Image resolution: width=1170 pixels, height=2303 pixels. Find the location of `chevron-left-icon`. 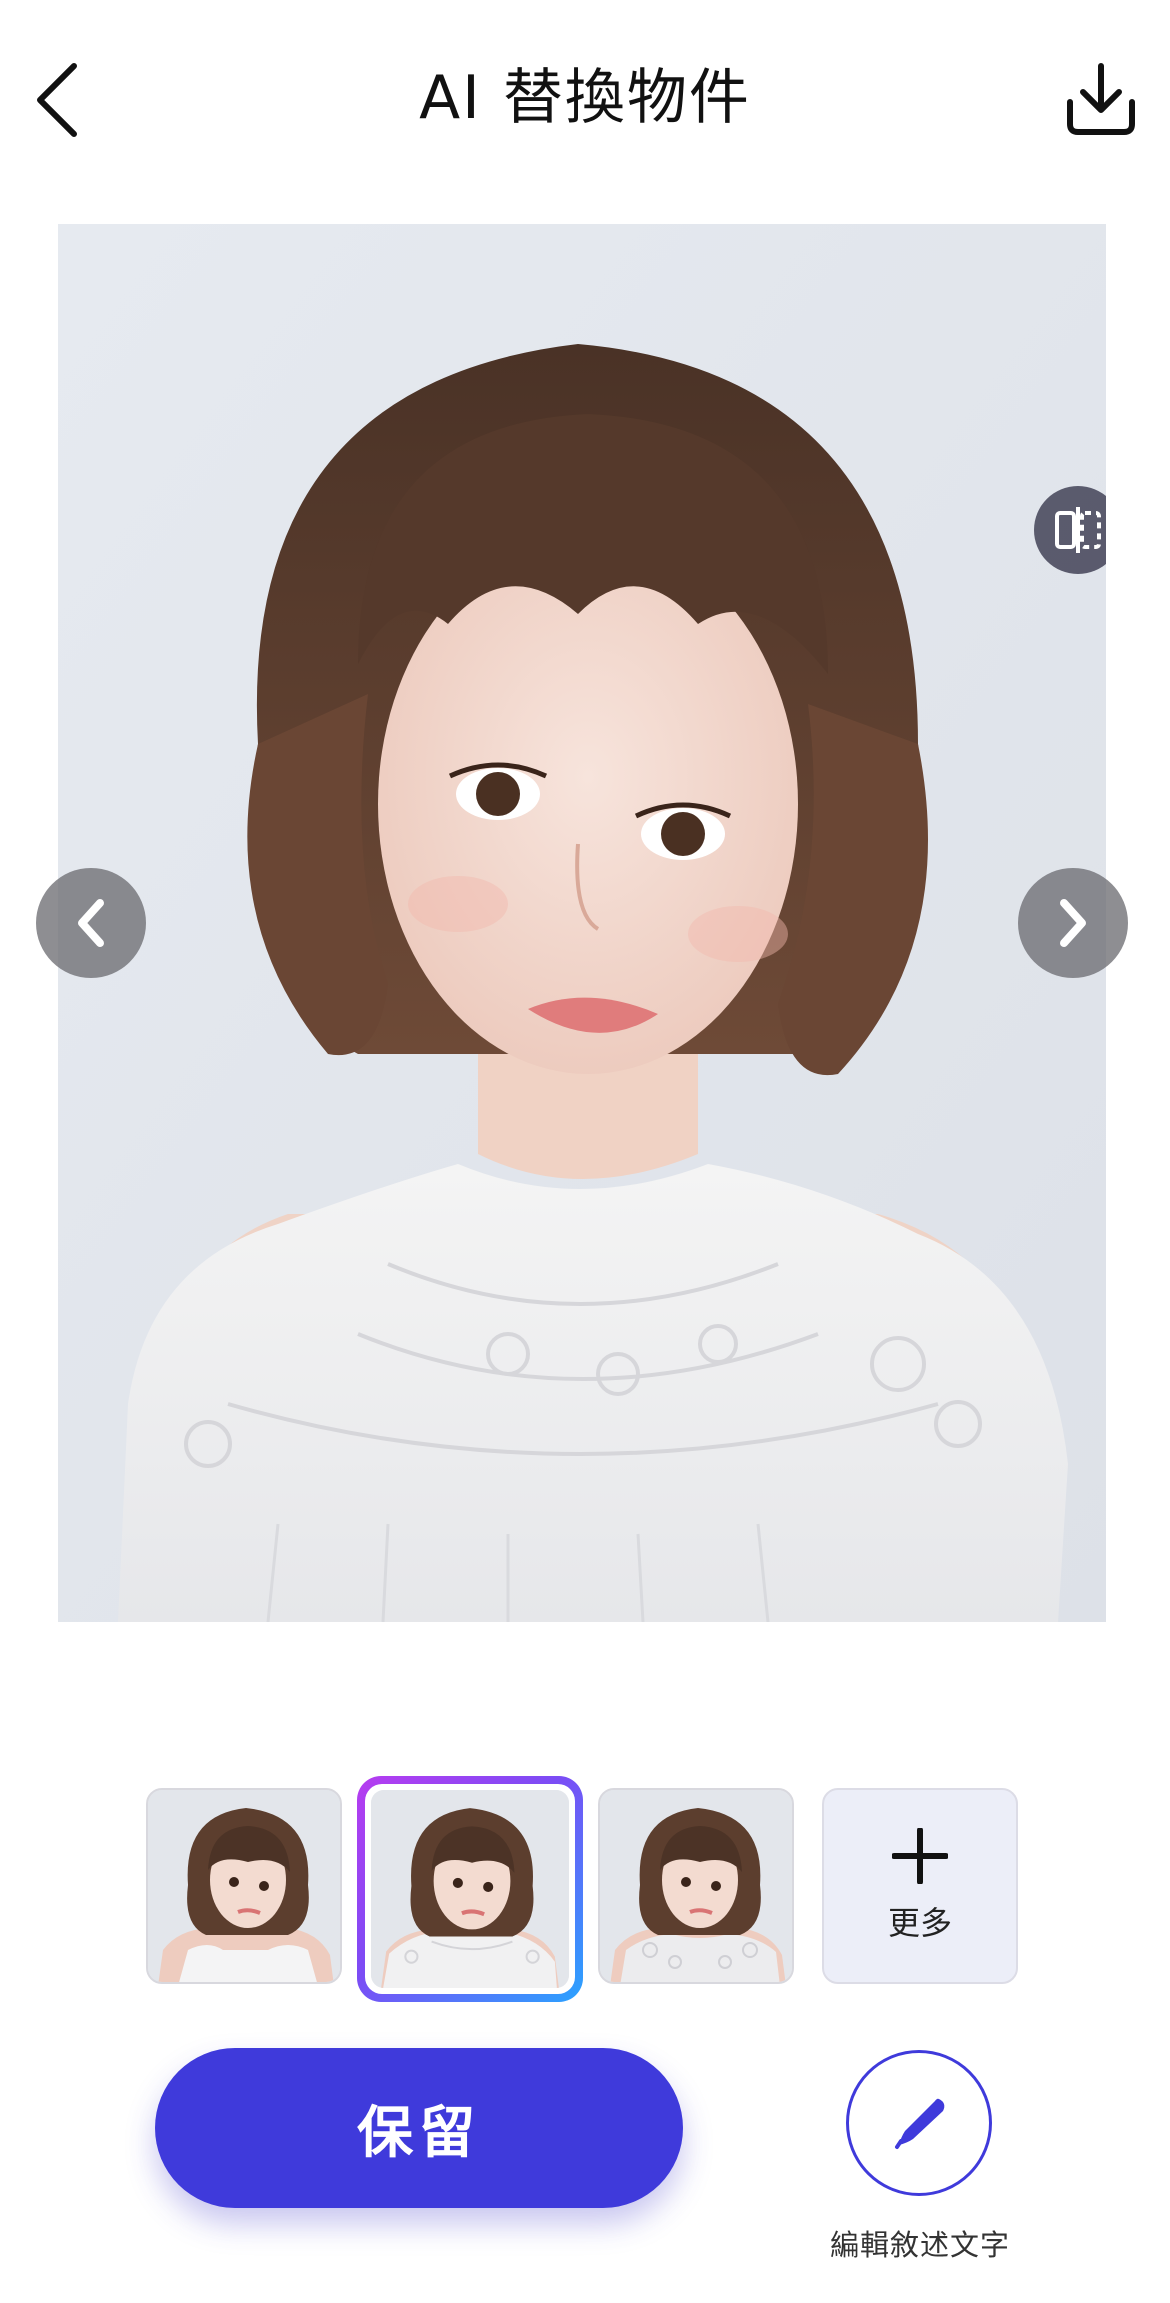

chevron-left-icon is located at coordinates (91, 923).